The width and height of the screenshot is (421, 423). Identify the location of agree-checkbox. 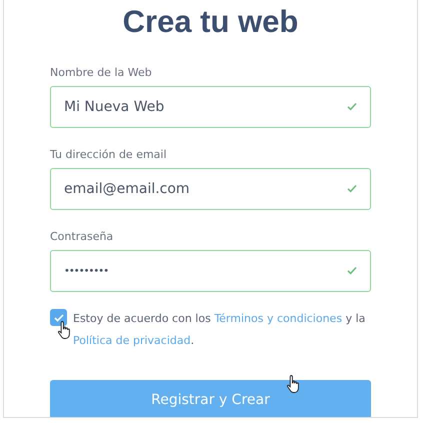
(58, 317).